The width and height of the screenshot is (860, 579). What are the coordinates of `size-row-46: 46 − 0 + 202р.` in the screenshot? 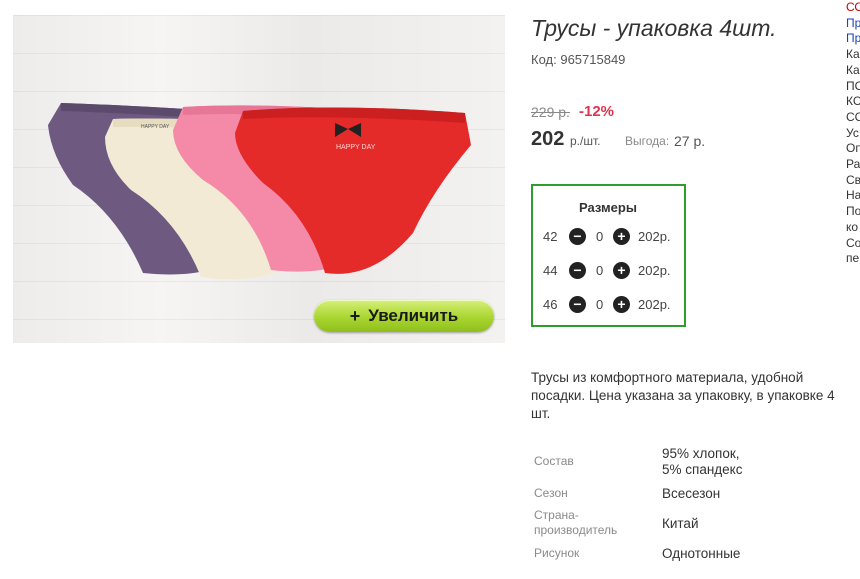 It's located at (608, 305).